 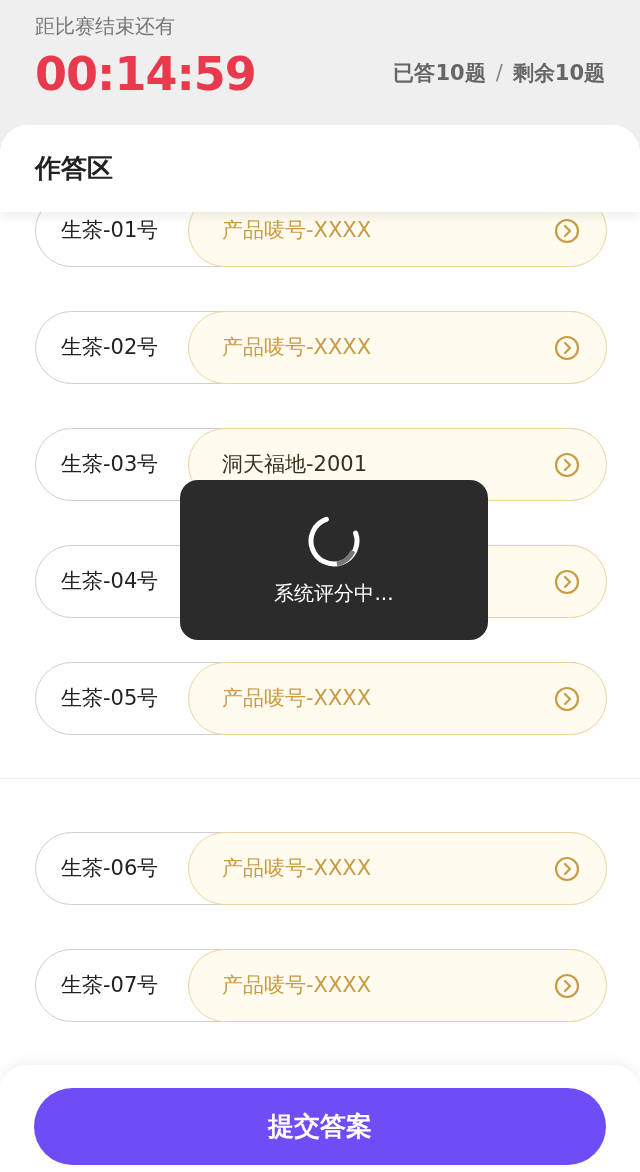 I want to click on item-label: 生茶-06号, so click(x=110, y=868).